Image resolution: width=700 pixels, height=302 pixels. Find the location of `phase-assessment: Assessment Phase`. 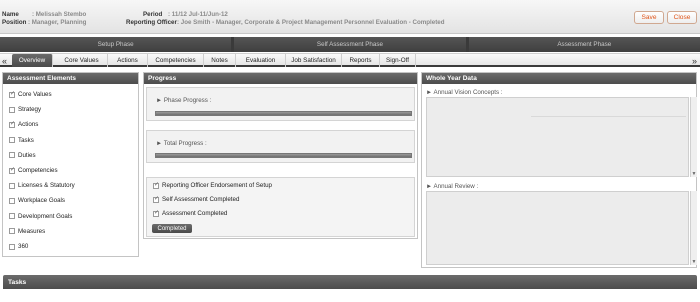

phase-assessment: Assessment Phase is located at coordinates (584, 44).